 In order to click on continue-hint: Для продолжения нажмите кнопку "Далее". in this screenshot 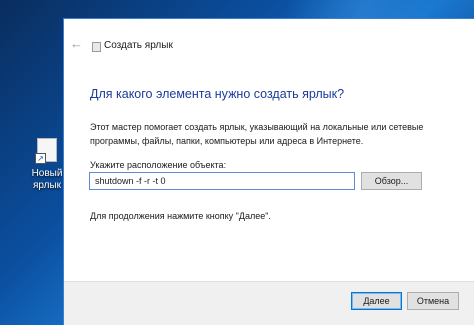, I will do `click(180, 216)`.